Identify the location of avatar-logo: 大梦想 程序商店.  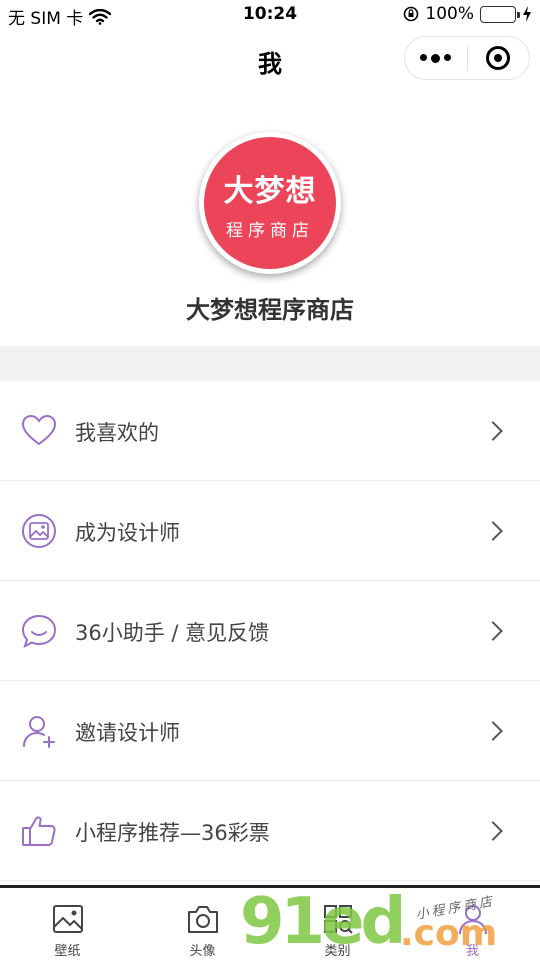
(270, 203).